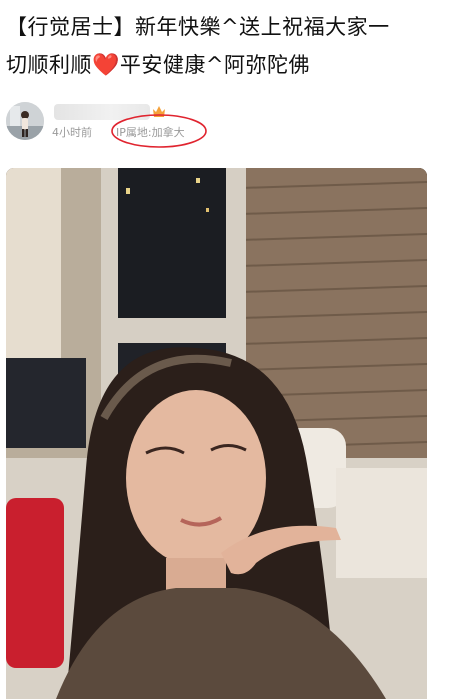  I want to click on ip-location-highlight-circle, so click(159, 131).